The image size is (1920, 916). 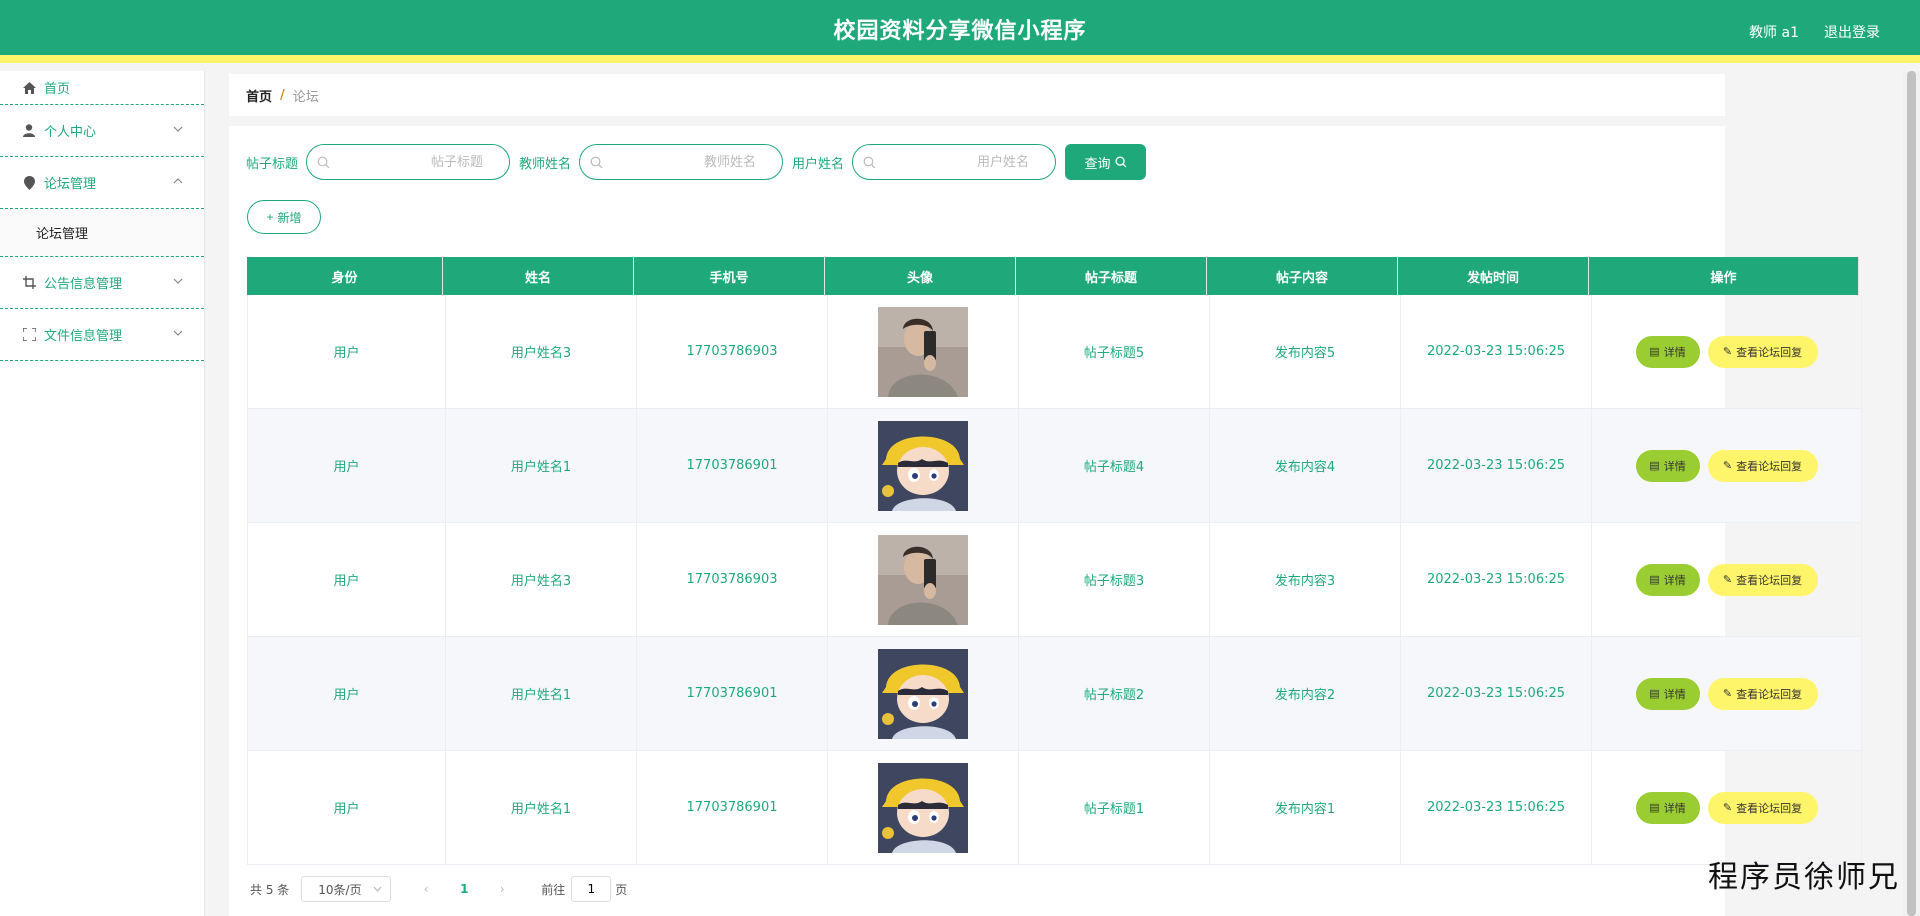 I want to click on sidebar-item-notice-management: 公告信息管理, so click(x=102, y=283).